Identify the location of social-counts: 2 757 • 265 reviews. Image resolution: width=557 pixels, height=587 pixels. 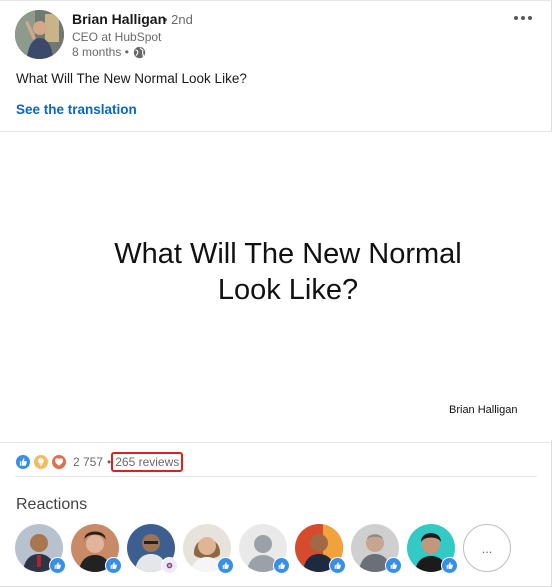
(99, 462).